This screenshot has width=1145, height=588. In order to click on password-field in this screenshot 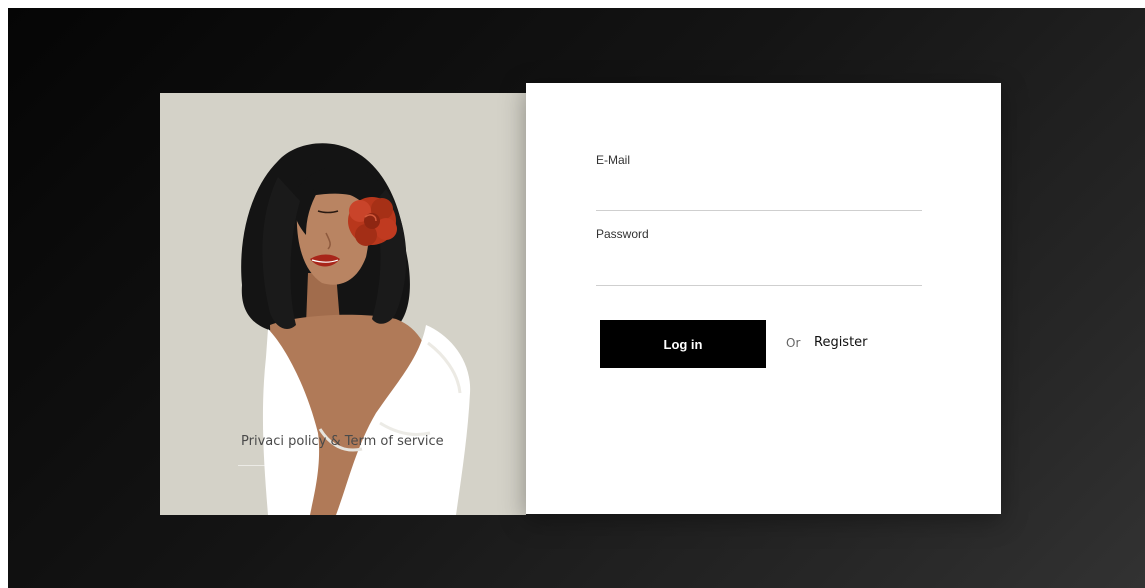, I will do `click(759, 272)`.